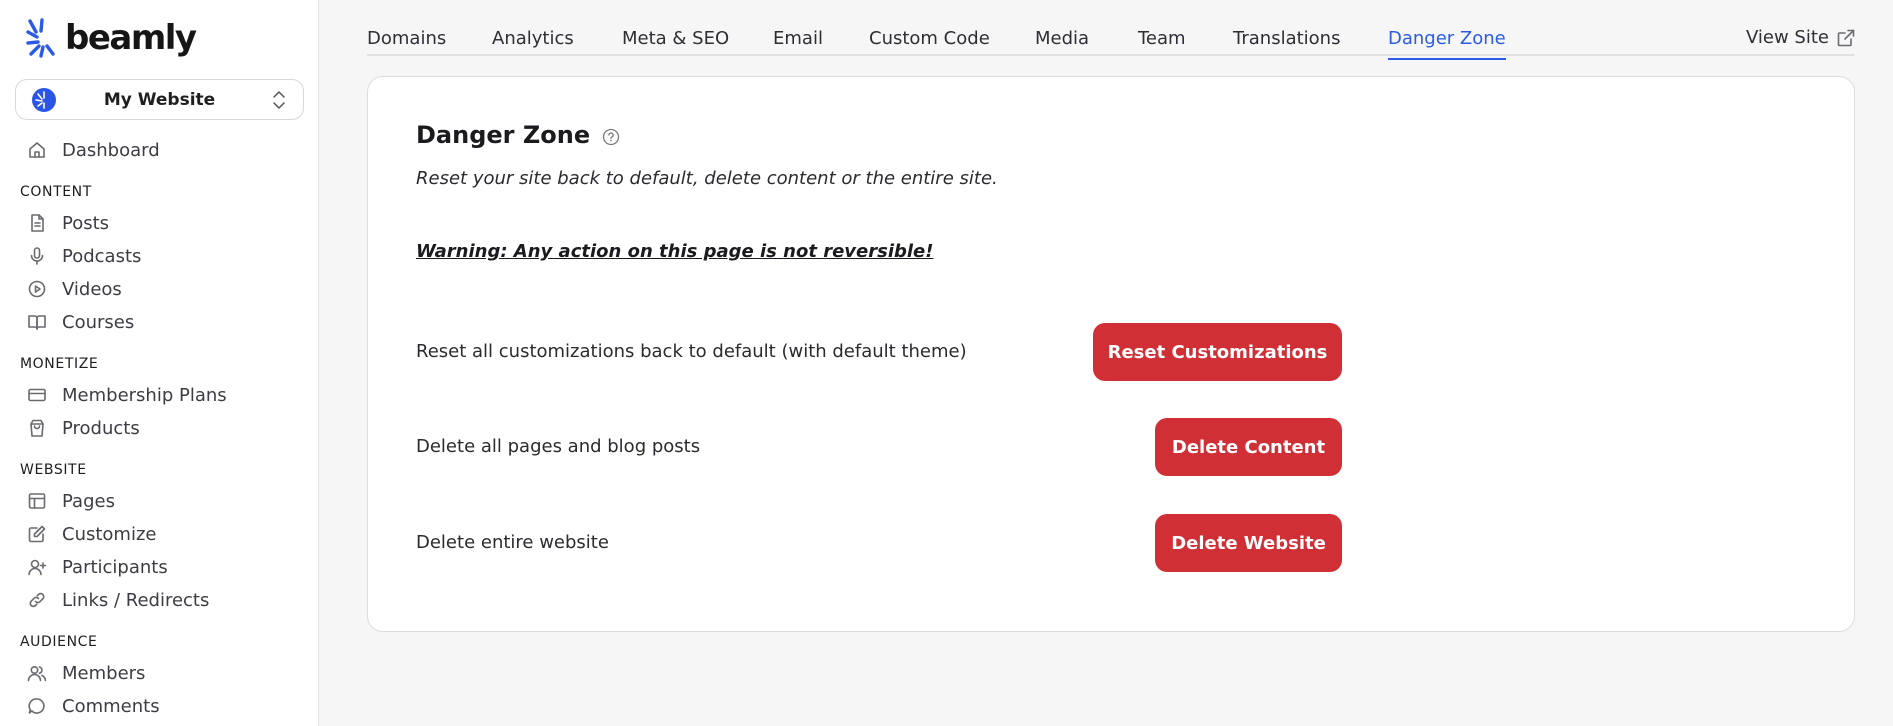  Describe the element at coordinates (1162, 38) in the screenshot. I see `tab-team: Team` at that location.